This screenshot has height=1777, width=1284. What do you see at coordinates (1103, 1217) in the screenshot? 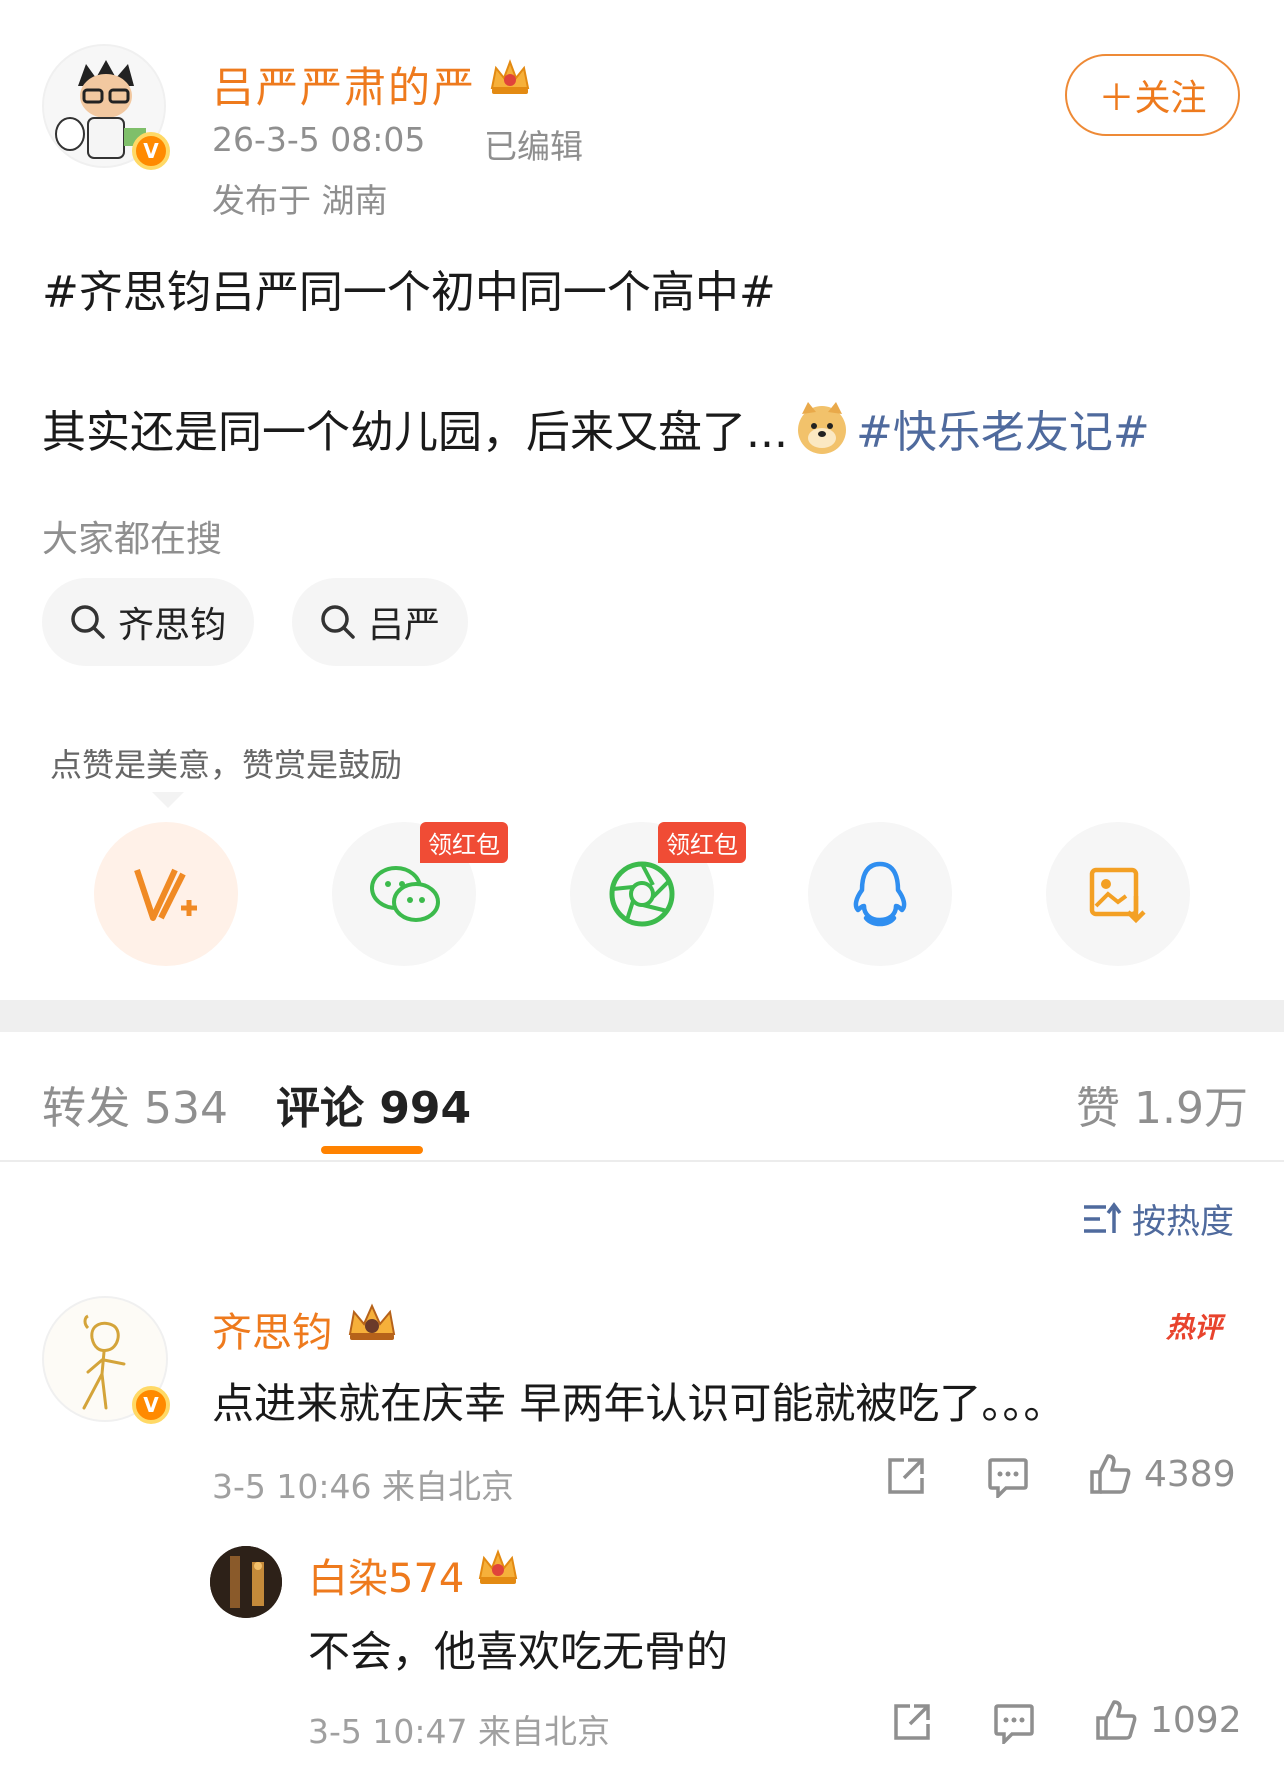
I see `sort-icon` at bounding box center [1103, 1217].